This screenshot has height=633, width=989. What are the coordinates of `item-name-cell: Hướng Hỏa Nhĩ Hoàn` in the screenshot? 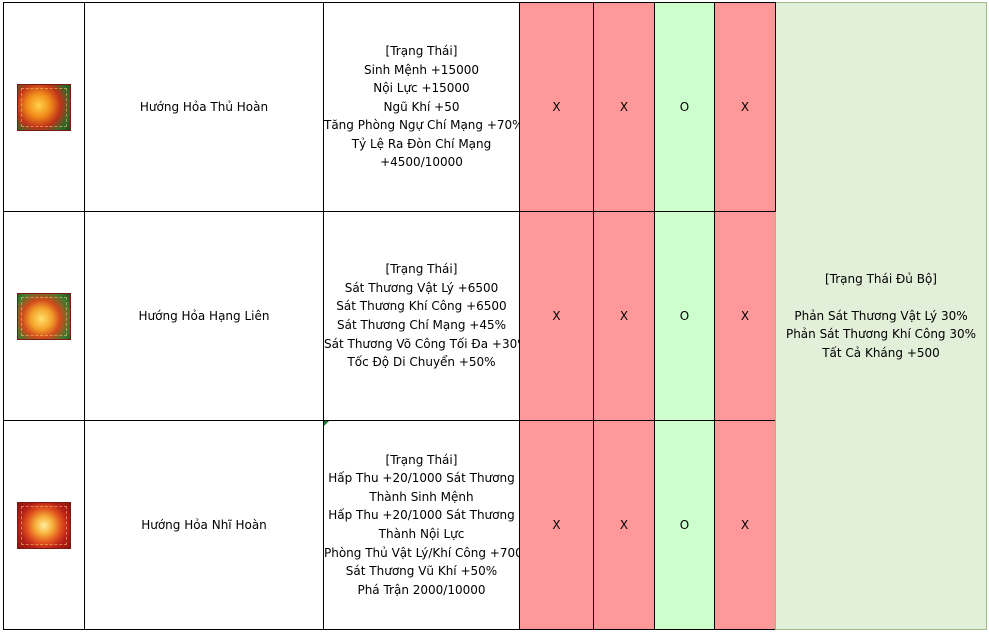 It's located at (204, 525).